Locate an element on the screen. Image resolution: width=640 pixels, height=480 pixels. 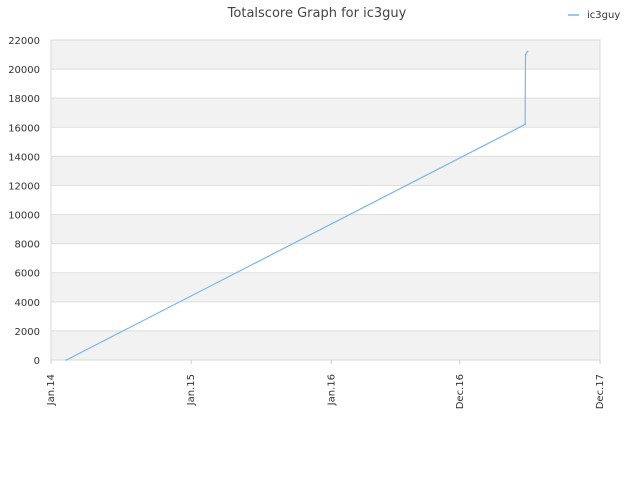
x-tick-label: Jan.15 is located at coordinates (191, 390).